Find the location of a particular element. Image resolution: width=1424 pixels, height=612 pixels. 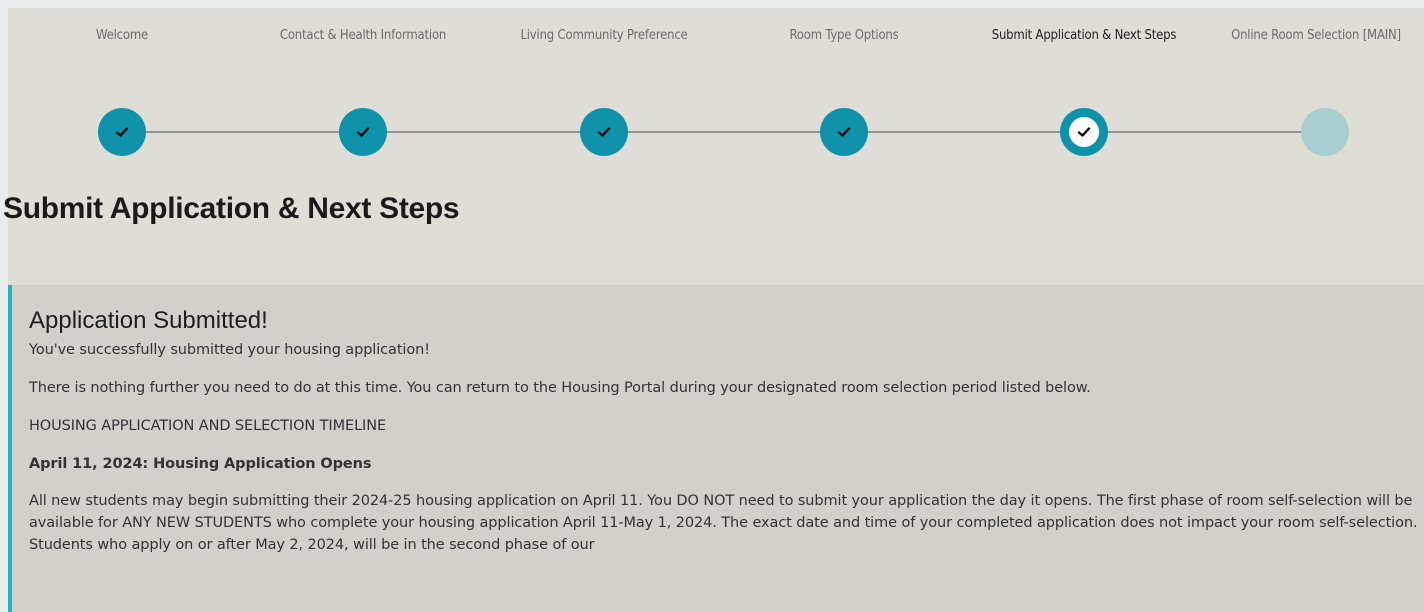

step-label-contact-health: Contact & Health Information is located at coordinates (363, 35).